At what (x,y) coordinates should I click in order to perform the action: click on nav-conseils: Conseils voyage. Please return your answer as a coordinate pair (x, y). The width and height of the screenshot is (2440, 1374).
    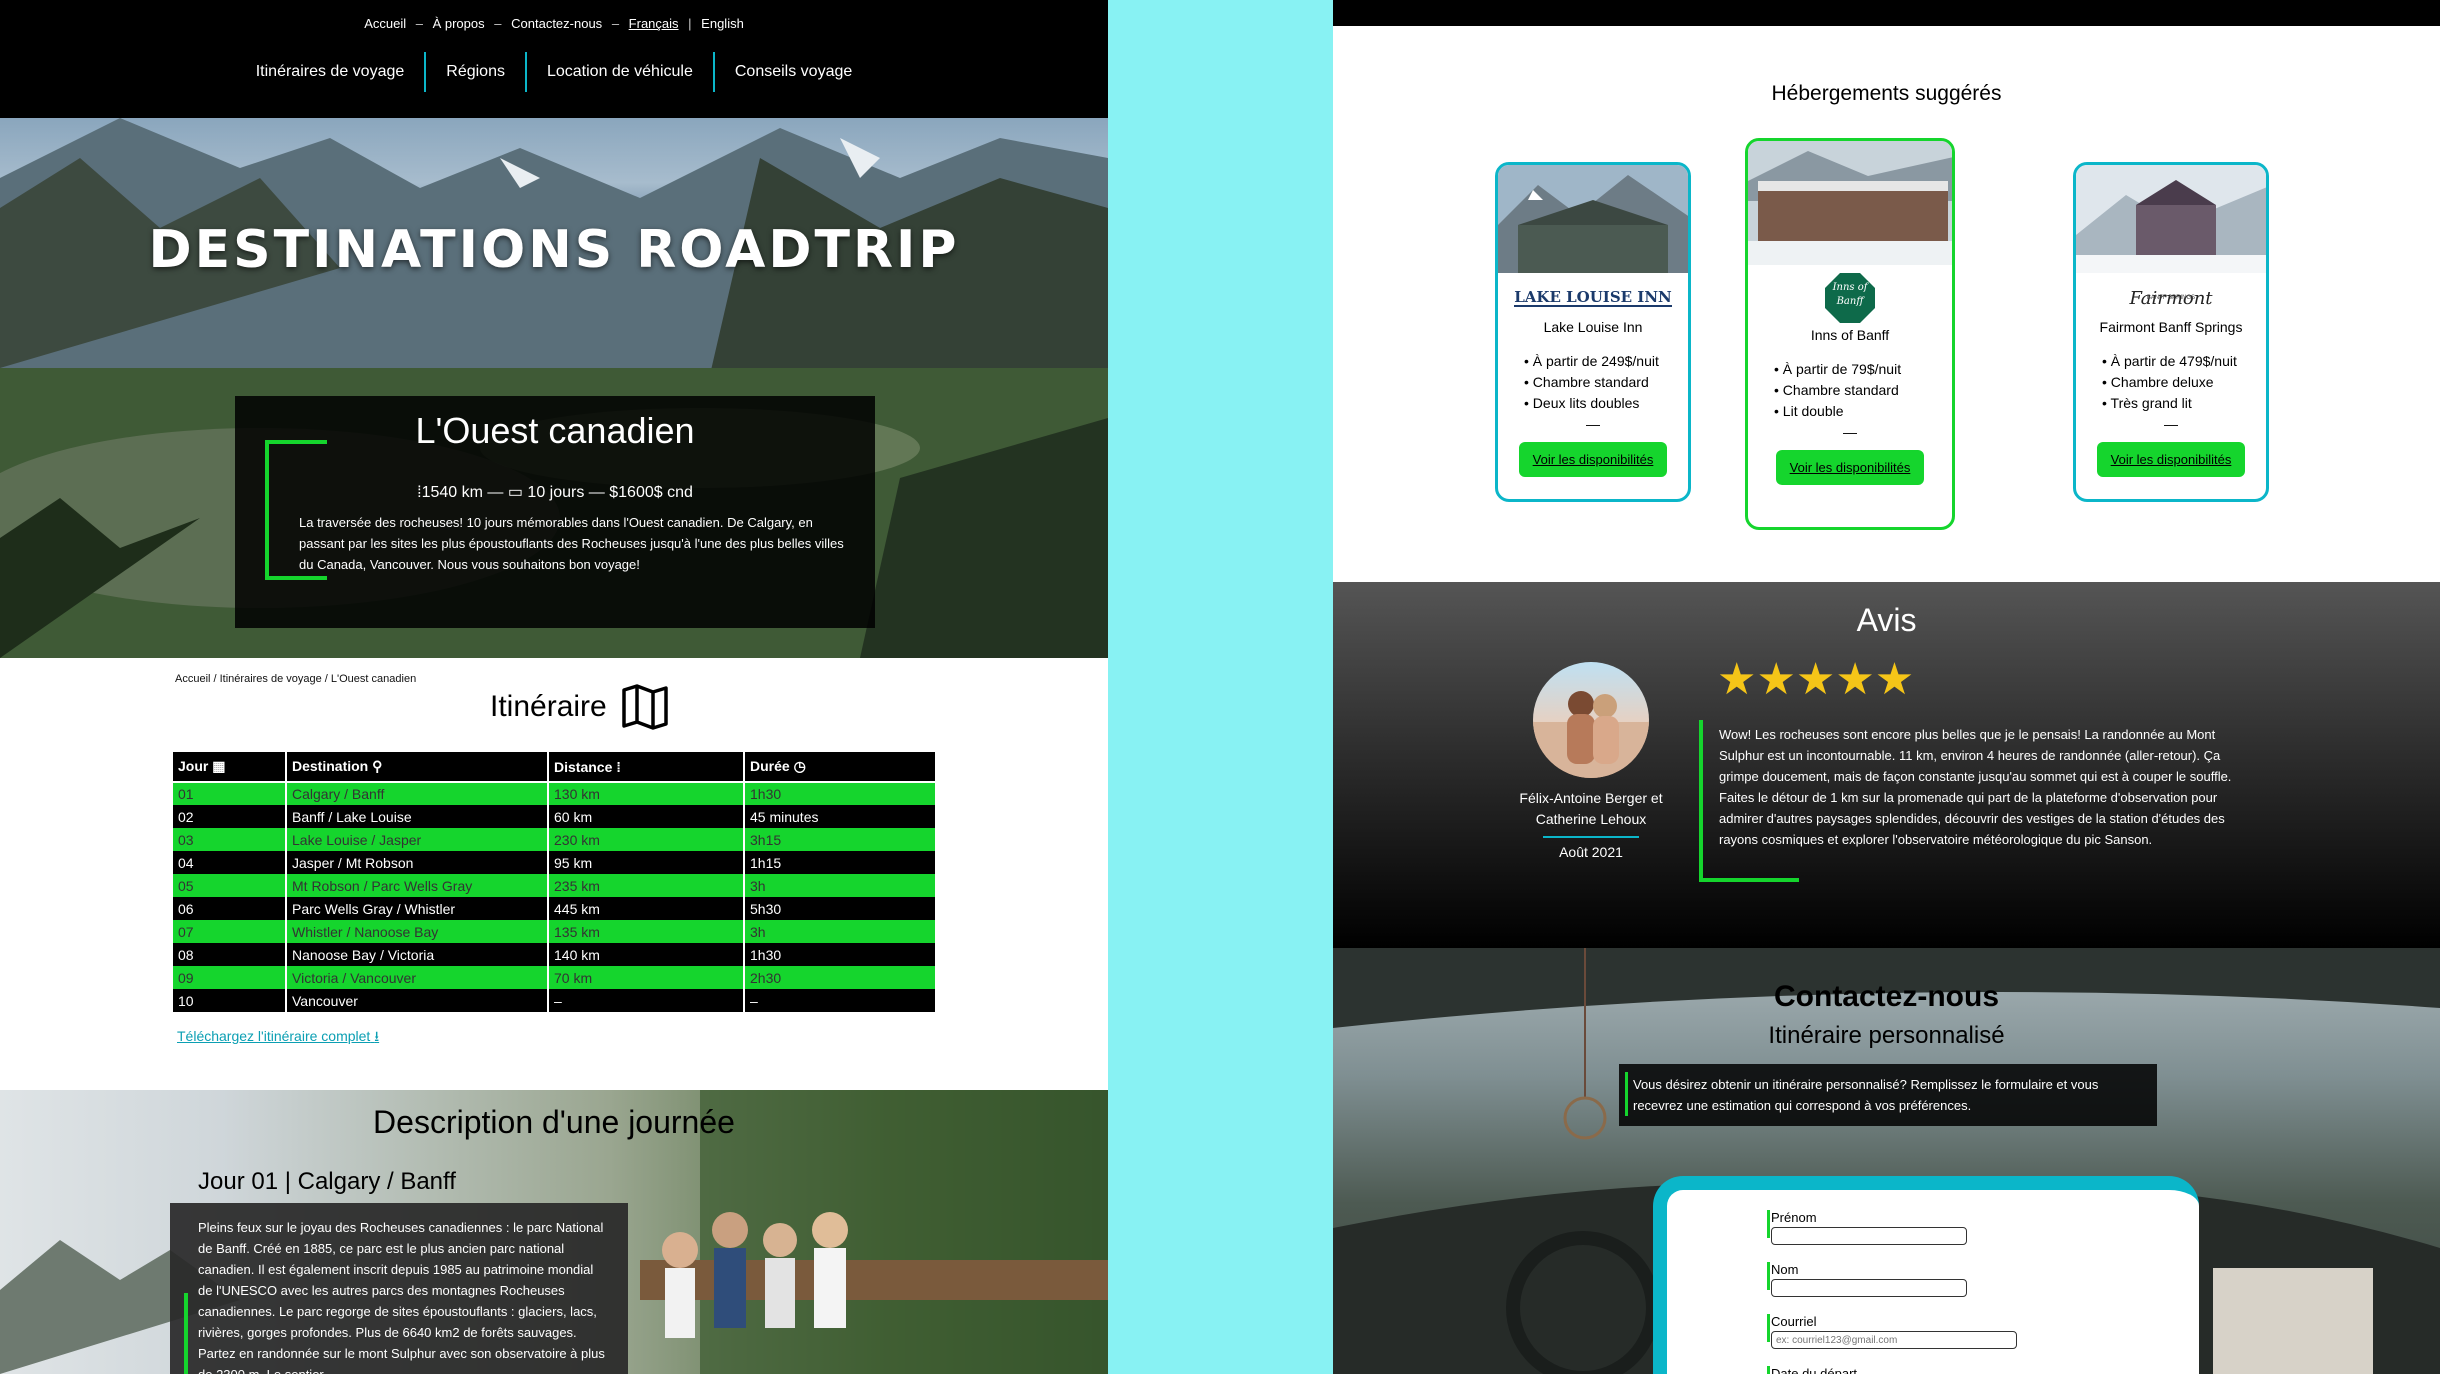
    Looking at the image, I should click on (792, 72).